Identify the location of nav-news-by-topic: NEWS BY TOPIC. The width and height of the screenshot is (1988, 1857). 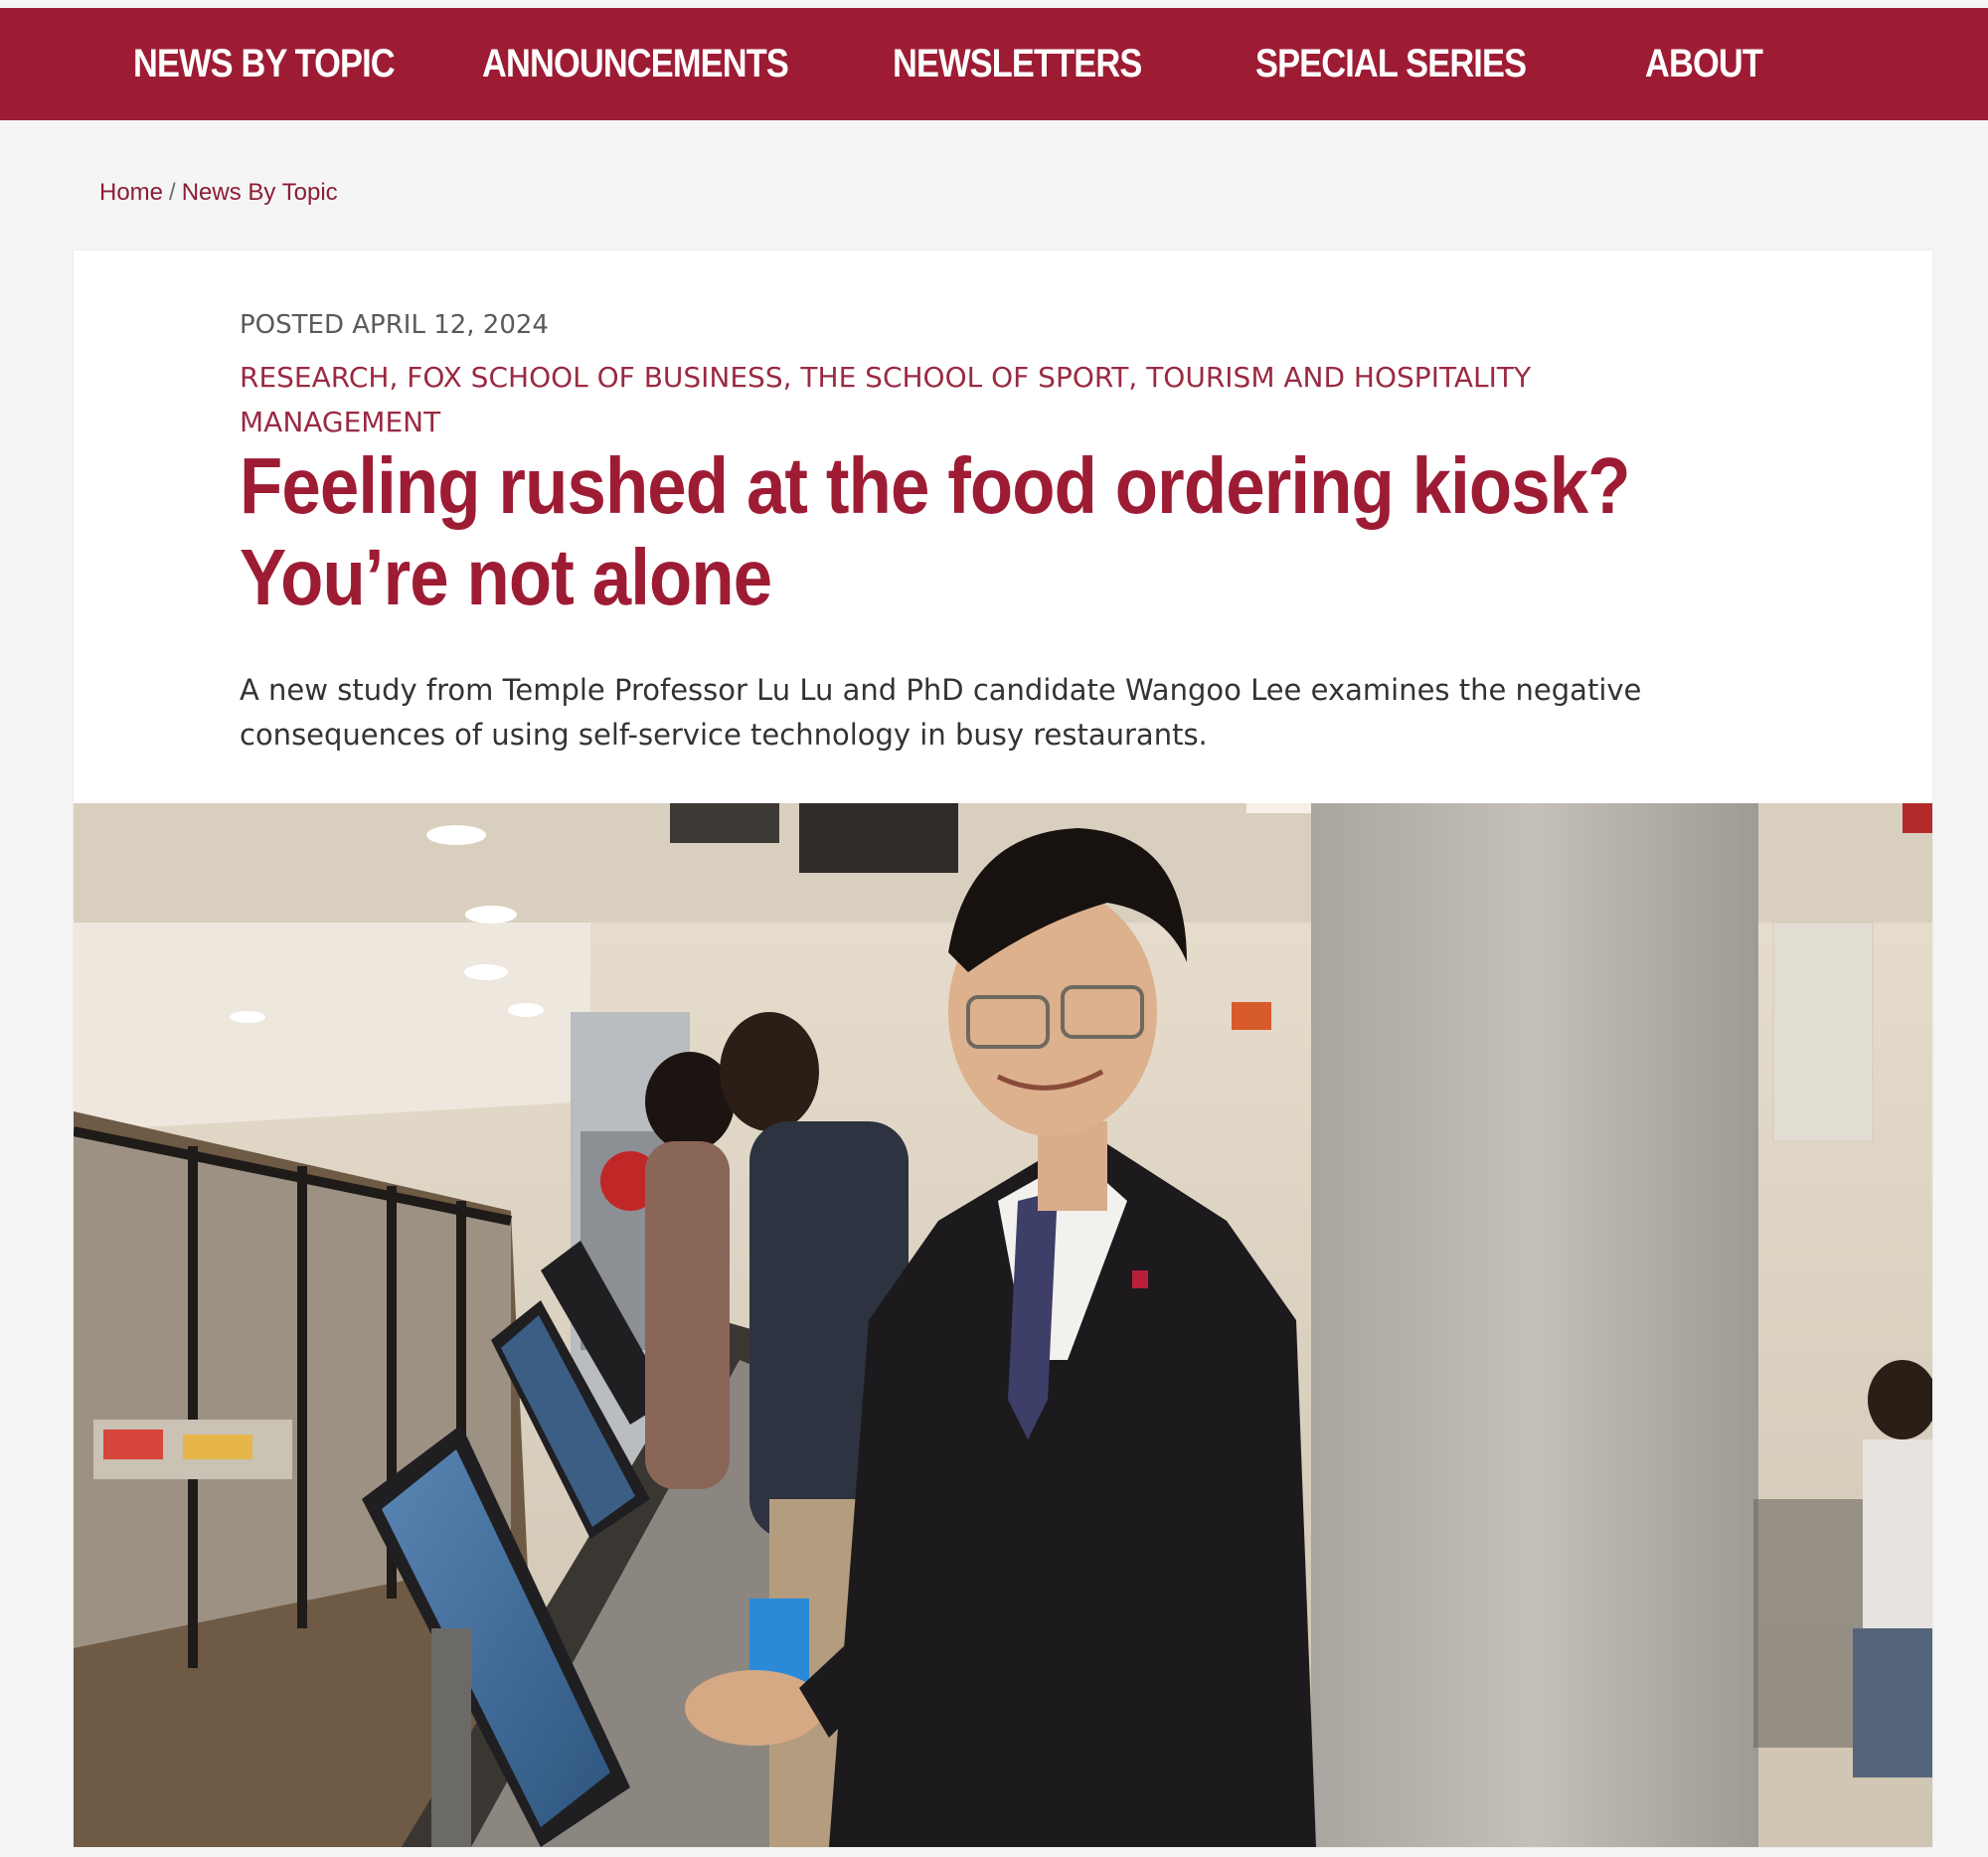
(264, 64).